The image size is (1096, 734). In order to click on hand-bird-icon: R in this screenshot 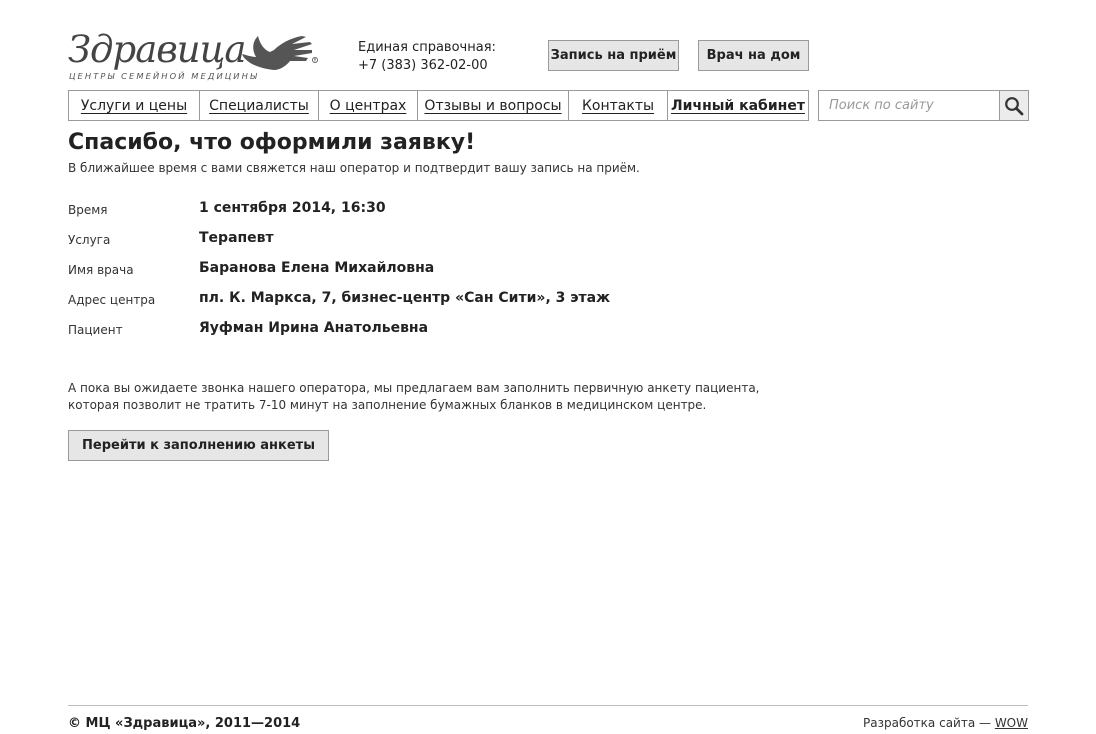, I will do `click(280, 53)`.